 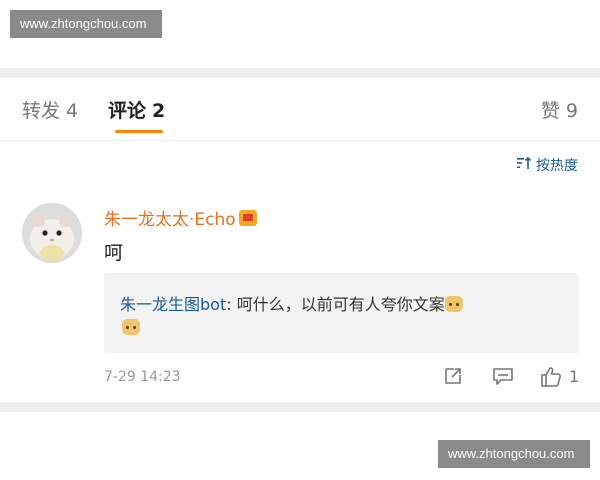 What do you see at coordinates (159, 111) in the screenshot?
I see `tab-comment-count: 2` at bounding box center [159, 111].